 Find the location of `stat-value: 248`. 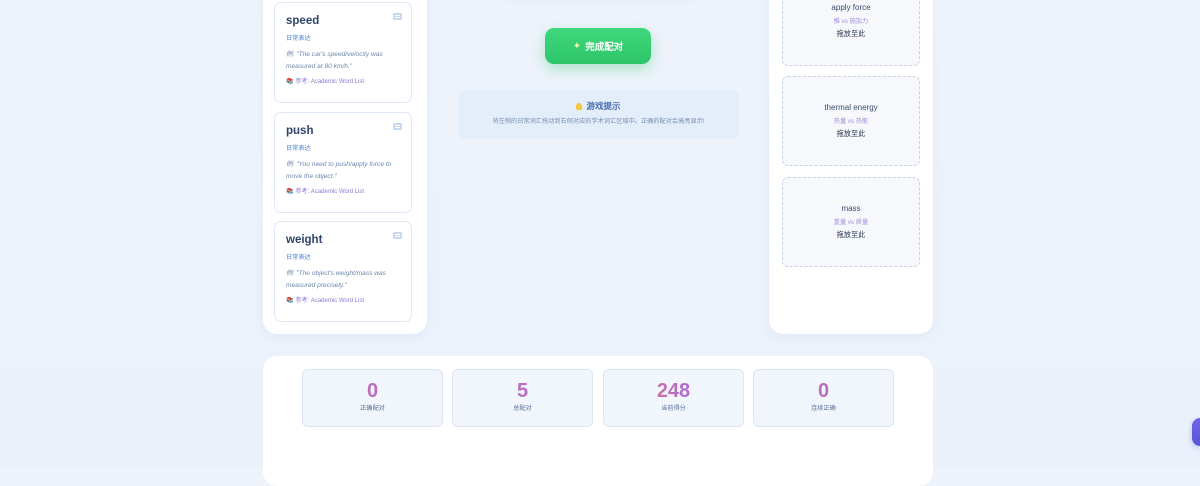

stat-value: 248 is located at coordinates (673, 391).